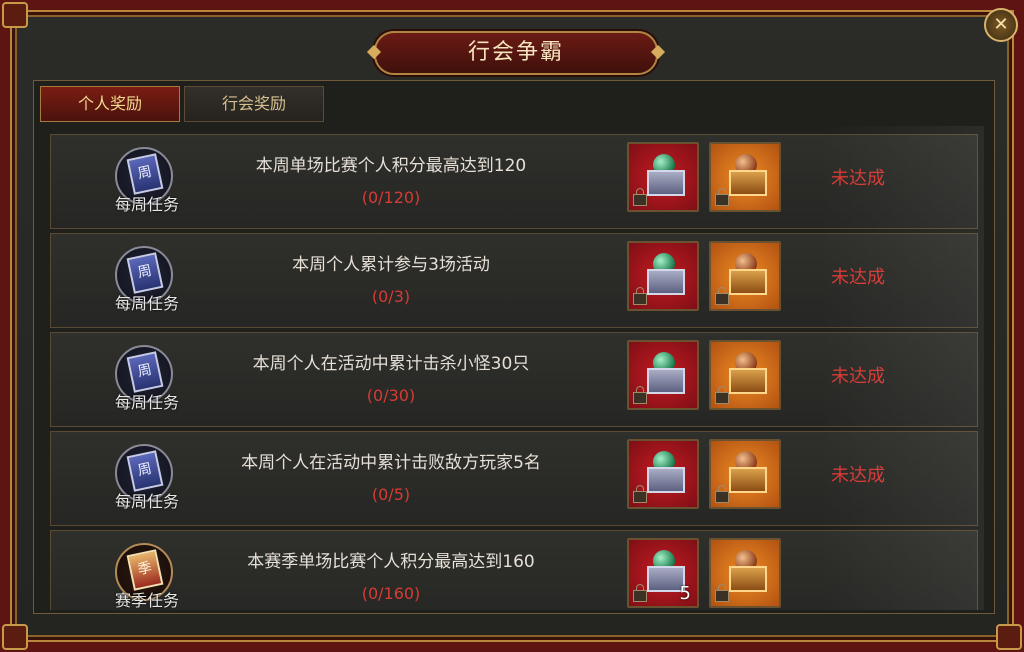 The height and width of the screenshot is (652, 1024). What do you see at coordinates (391, 166) in the screenshot?
I see `task-description: 本周单场比赛个人积分最高达到120` at bounding box center [391, 166].